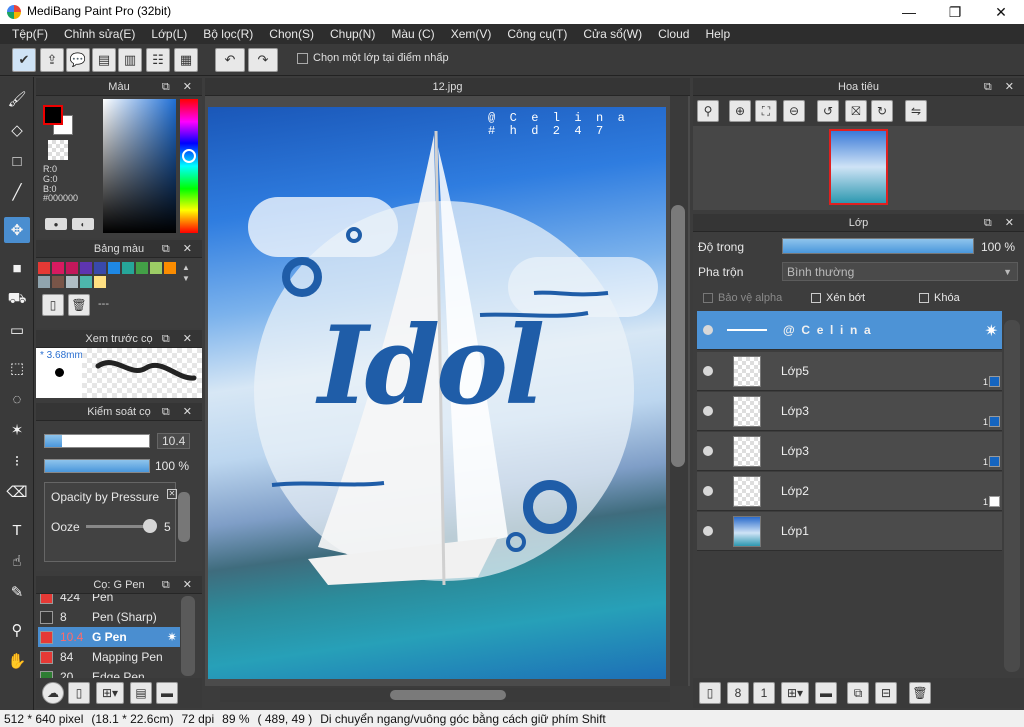 This screenshot has height=727, width=1024. I want to click on menu-tools: Công cụ(T), so click(537, 34).